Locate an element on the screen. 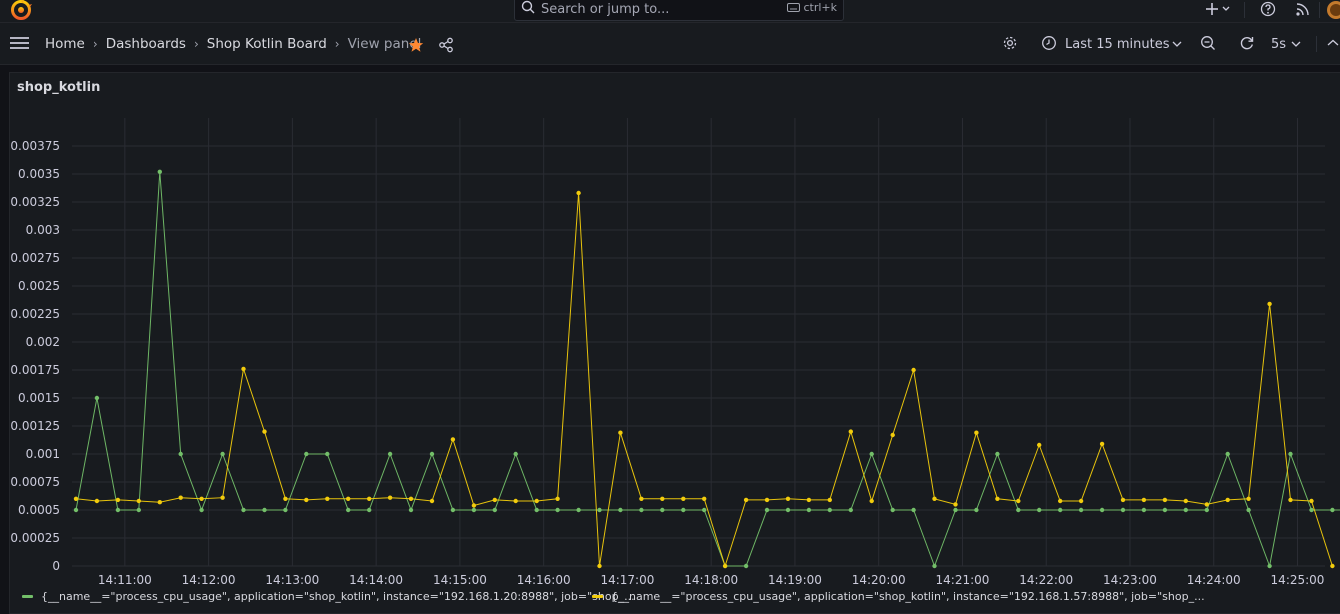 The height and width of the screenshot is (614, 1340). y-tick-label: 0.0005 is located at coordinates (39, 510).